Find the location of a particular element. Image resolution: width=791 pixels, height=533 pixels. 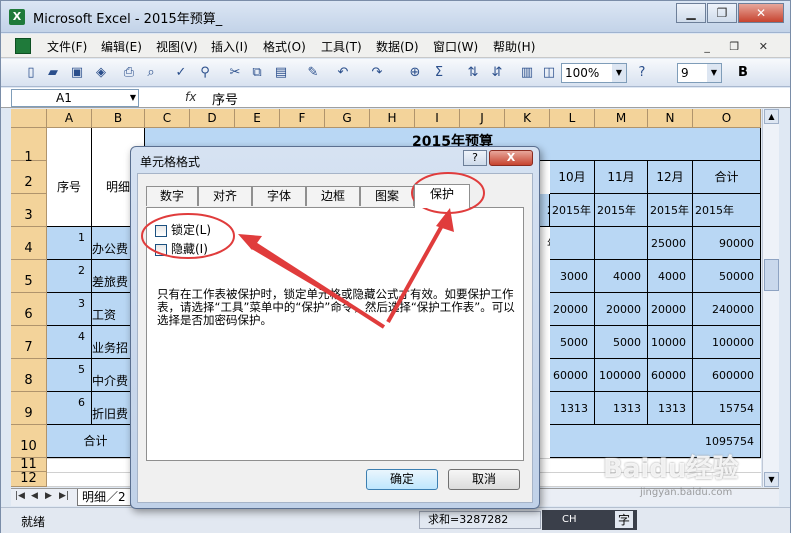

row-header-9: 9 is located at coordinates (29, 408).